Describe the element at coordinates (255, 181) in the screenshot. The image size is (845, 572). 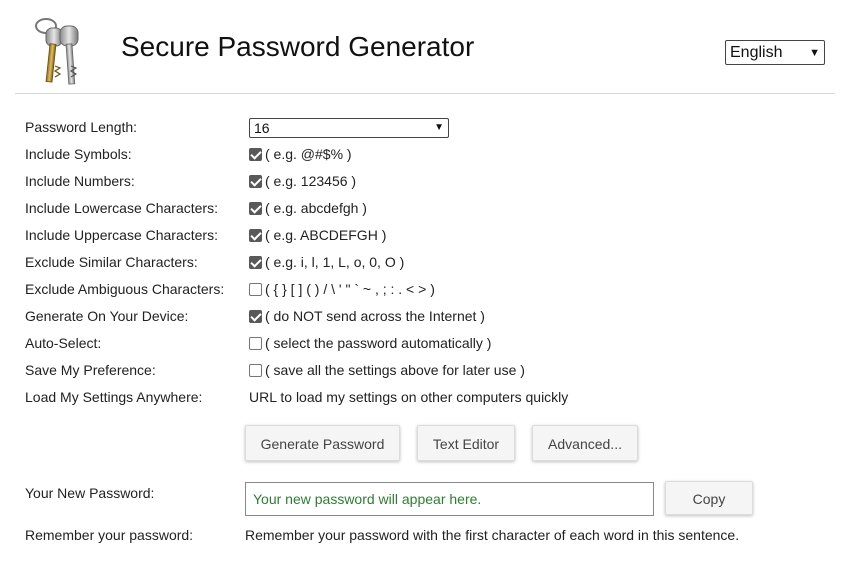
I see `include-numbers-checkbox` at that location.